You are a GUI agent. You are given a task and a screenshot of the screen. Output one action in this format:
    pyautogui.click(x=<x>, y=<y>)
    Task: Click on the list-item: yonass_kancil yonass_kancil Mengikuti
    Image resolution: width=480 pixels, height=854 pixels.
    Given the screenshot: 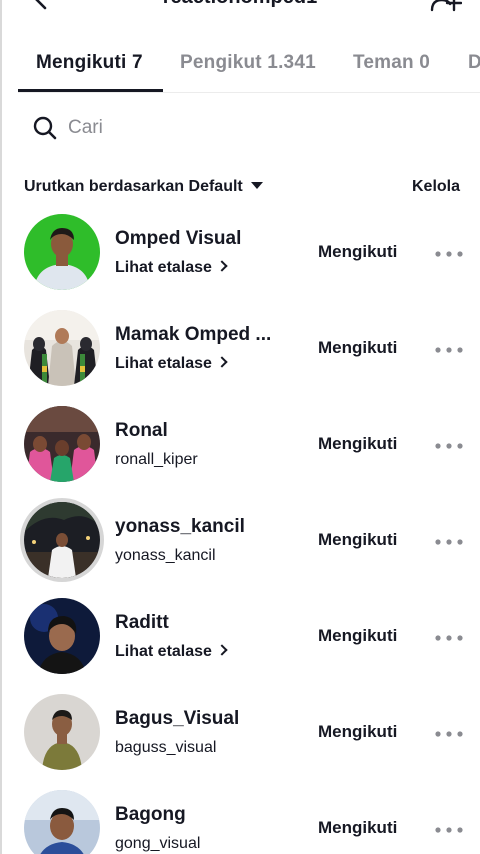 What is the action you would take?
    pyautogui.click(x=240, y=540)
    